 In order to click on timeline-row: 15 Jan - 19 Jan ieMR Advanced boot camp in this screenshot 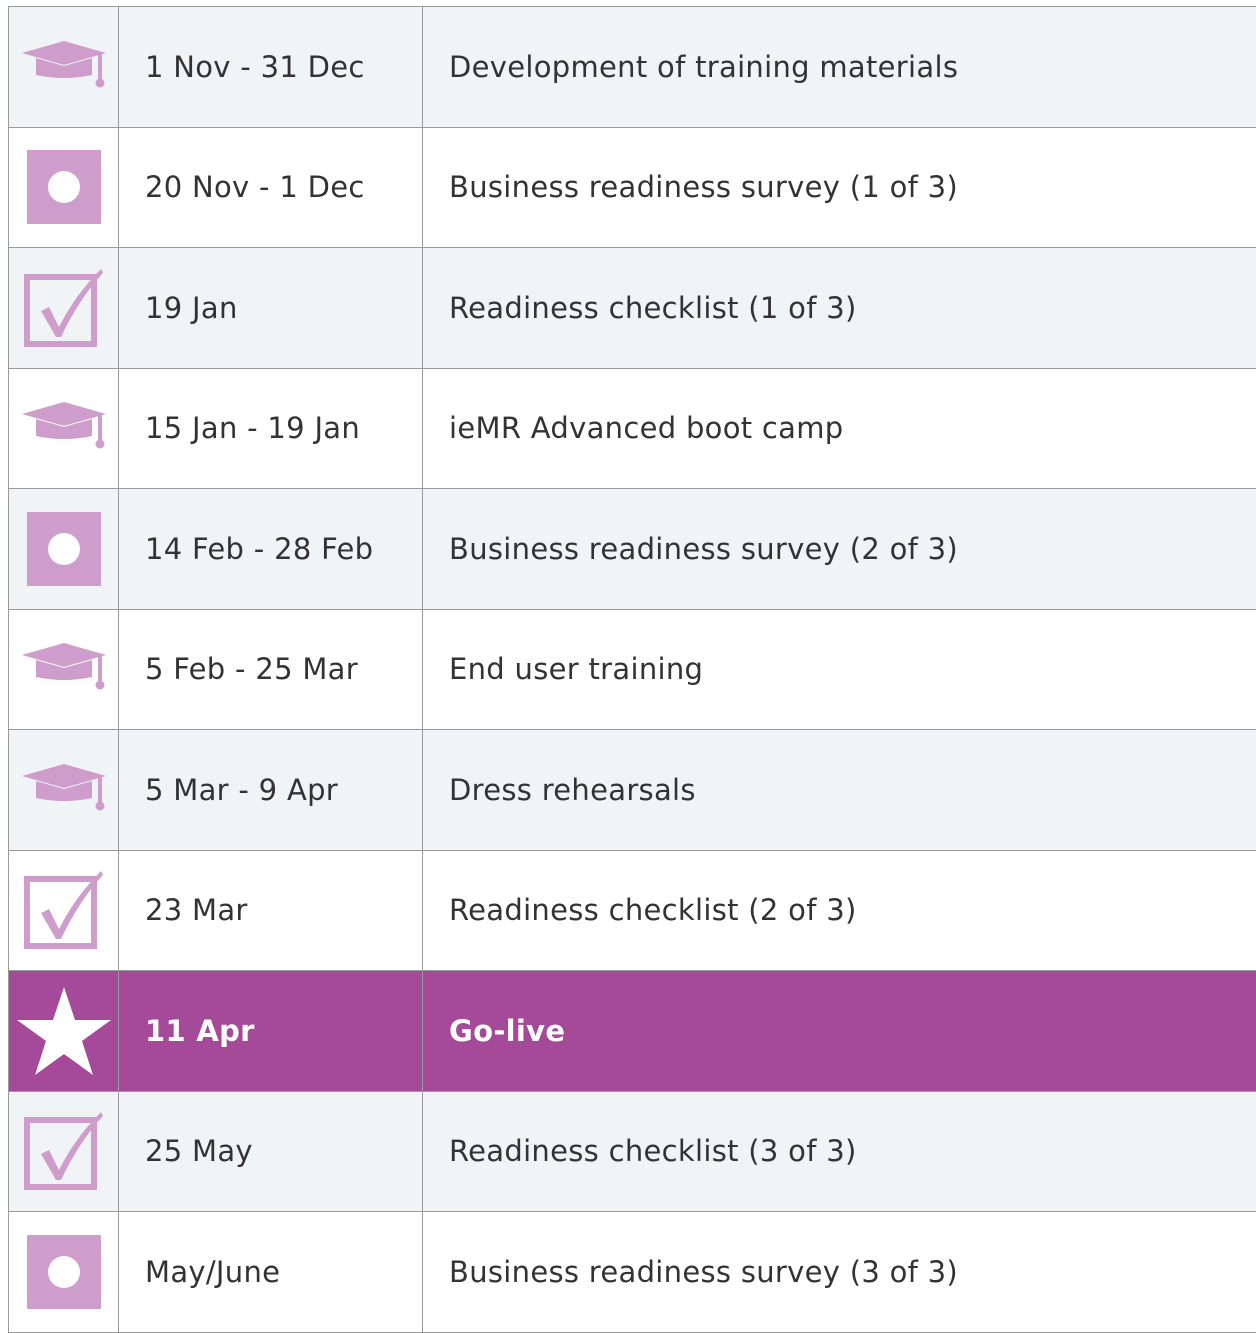, I will do `click(632, 428)`.